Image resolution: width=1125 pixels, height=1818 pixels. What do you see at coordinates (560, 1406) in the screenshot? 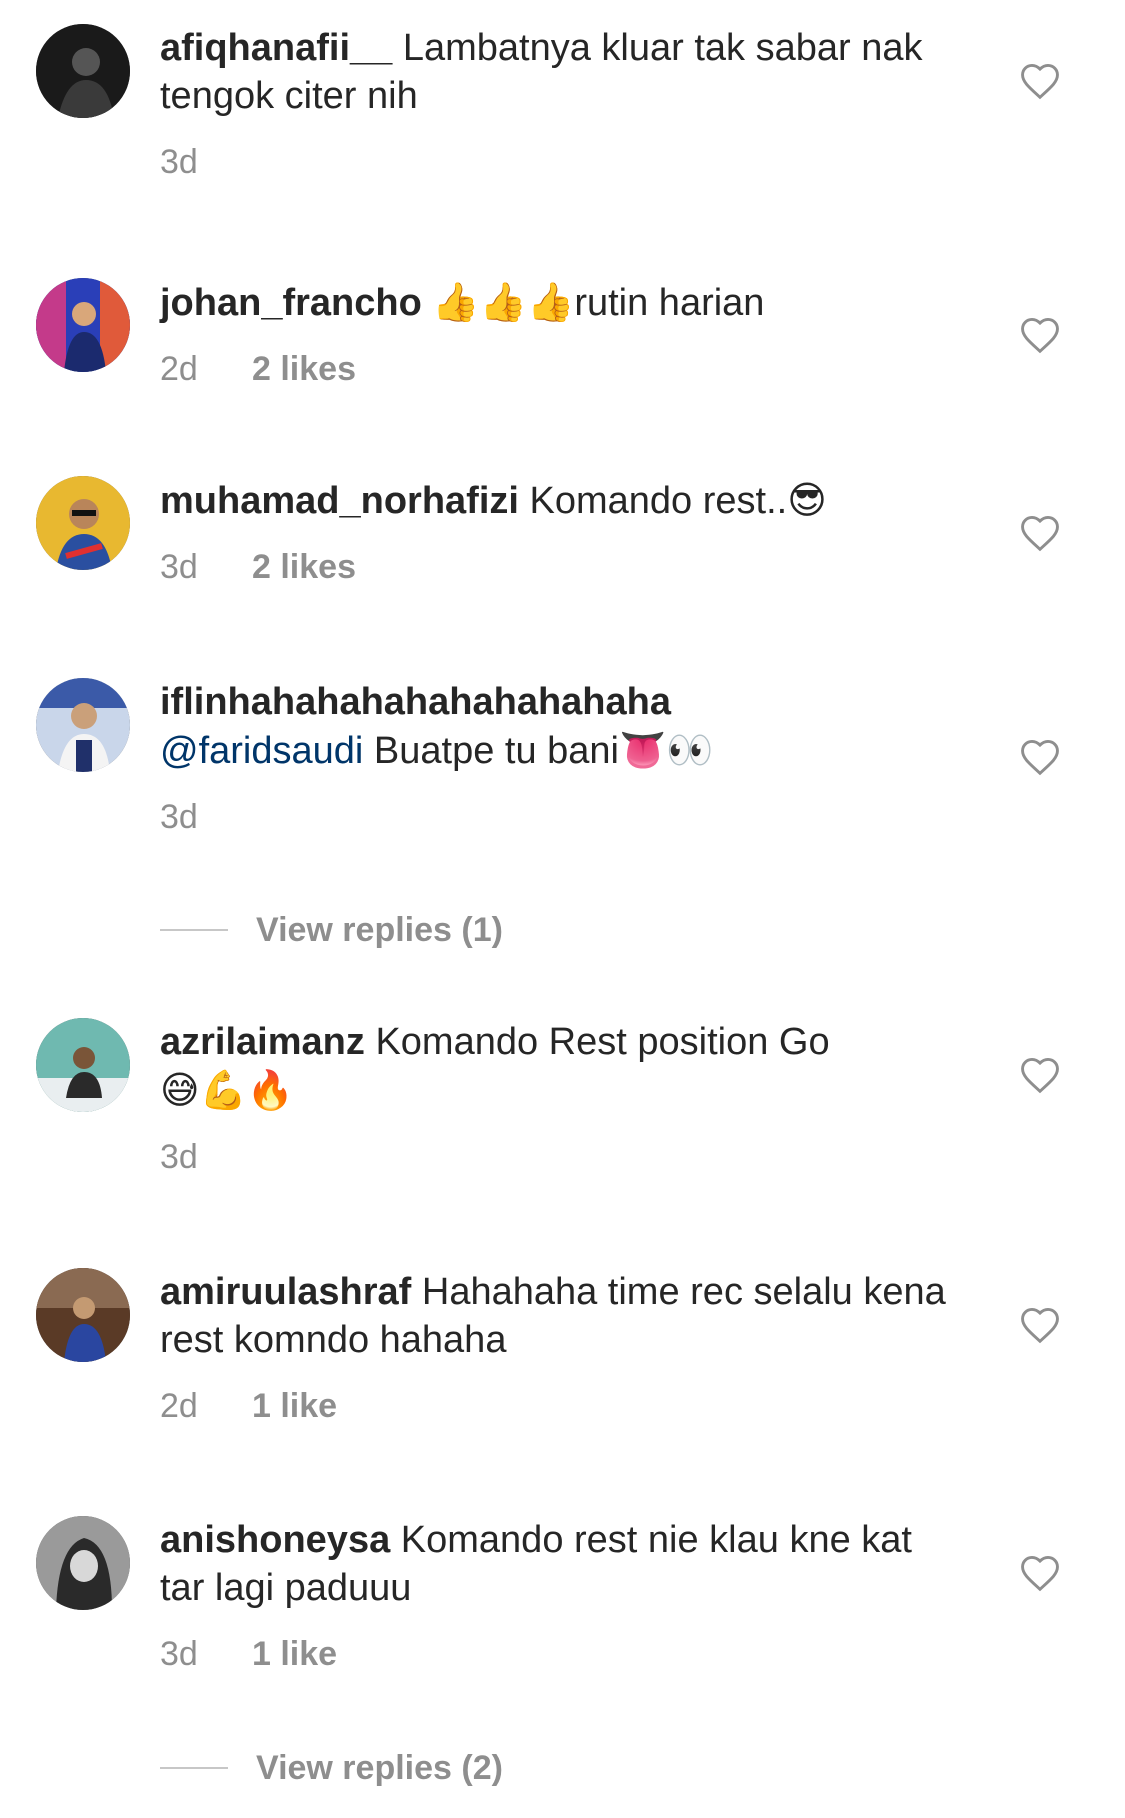
I see `comment-meta: 2d 1 like` at bounding box center [560, 1406].